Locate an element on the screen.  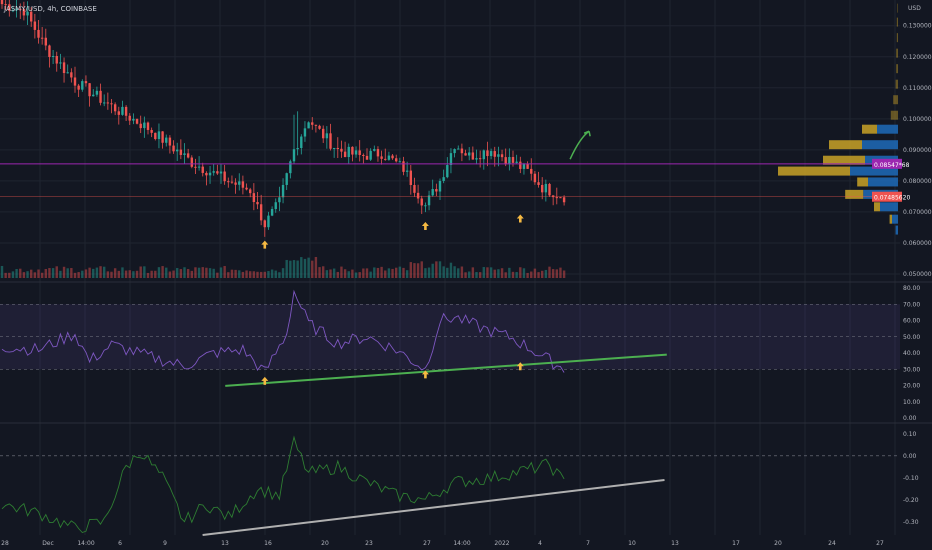
rsi-tick-label: 50.00 is located at coordinates (911, 337).